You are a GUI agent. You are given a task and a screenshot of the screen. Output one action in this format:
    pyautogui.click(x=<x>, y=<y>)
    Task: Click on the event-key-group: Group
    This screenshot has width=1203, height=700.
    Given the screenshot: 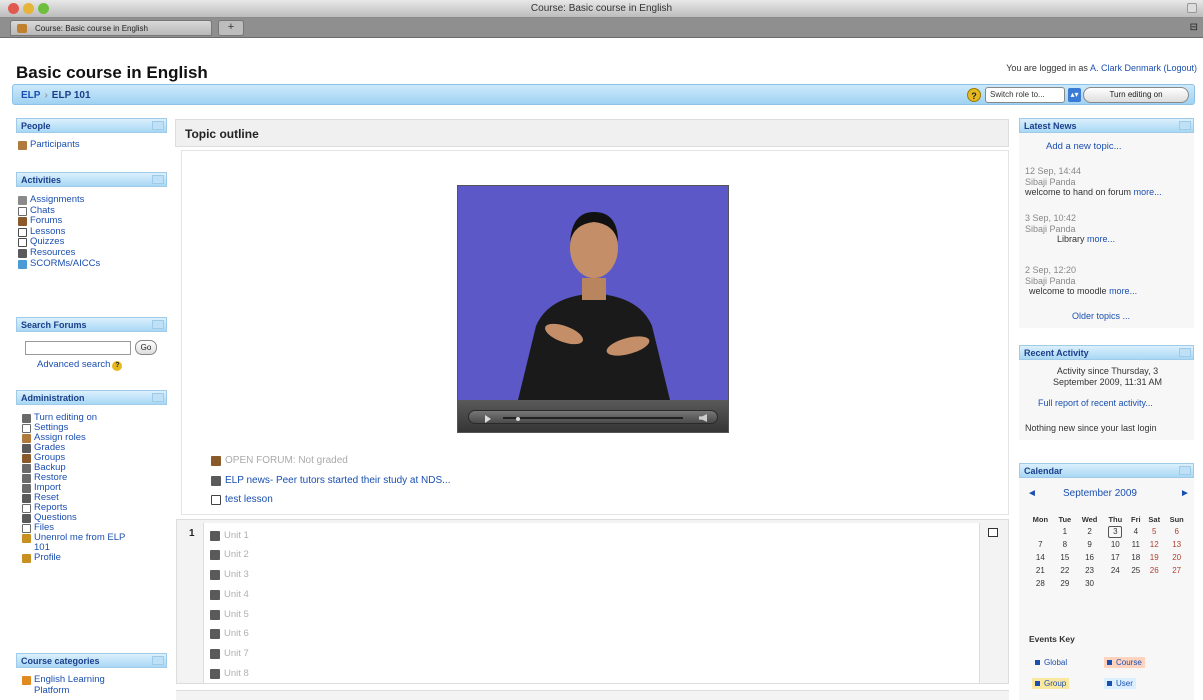 What is the action you would take?
    pyautogui.click(x=1051, y=683)
    